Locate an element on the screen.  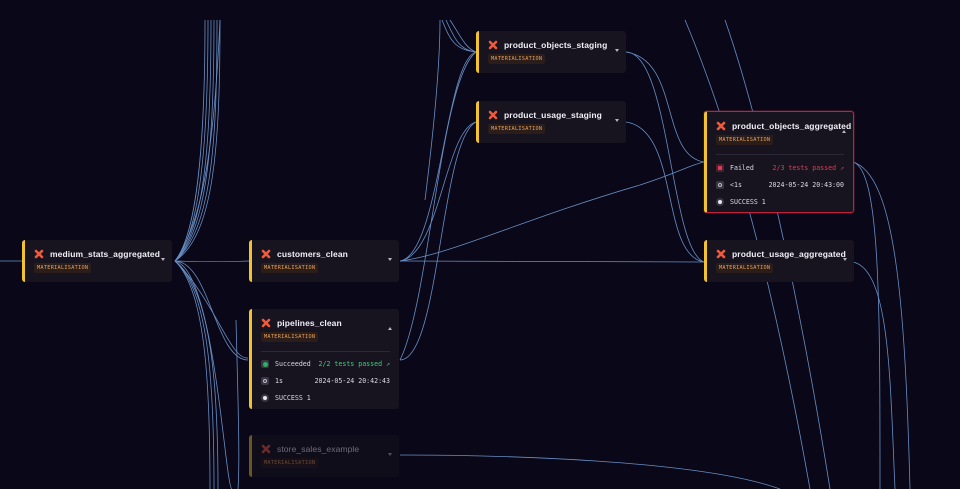
node-title: product_objects_aggregated is located at coordinates (792, 126).